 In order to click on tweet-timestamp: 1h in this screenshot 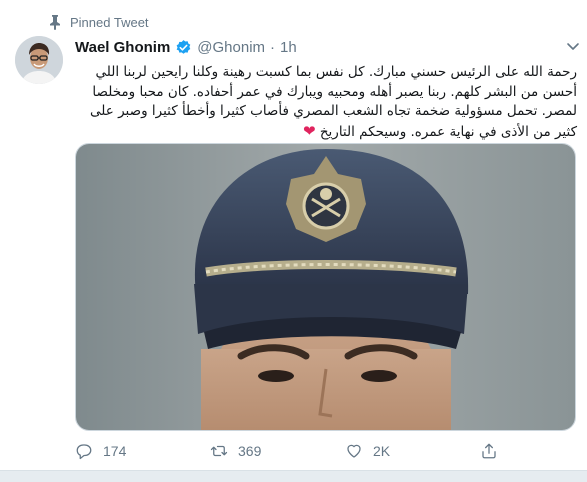, I will do `click(288, 47)`.